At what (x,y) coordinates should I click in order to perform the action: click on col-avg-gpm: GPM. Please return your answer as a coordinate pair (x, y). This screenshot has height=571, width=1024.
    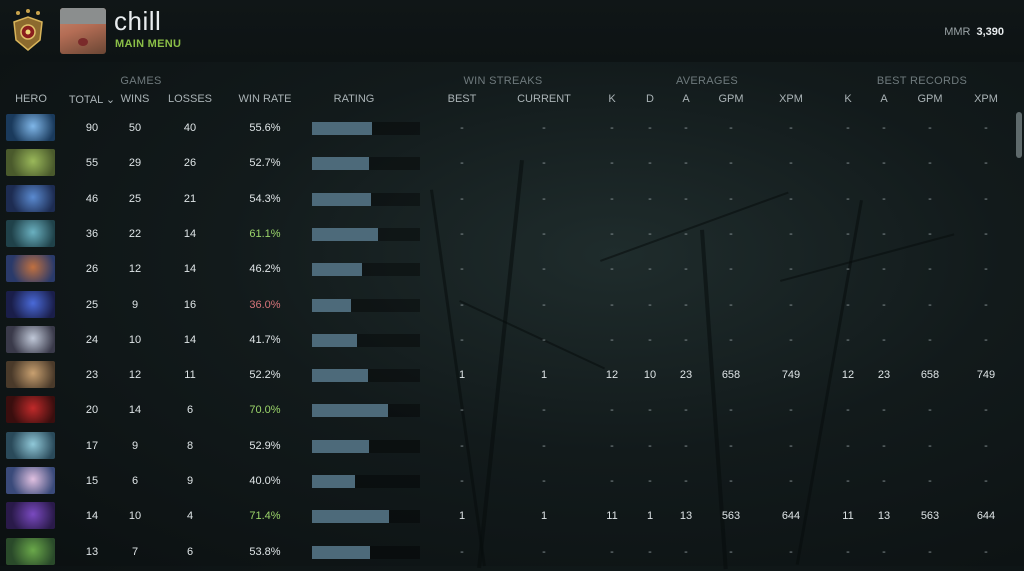
    Looking at the image, I should click on (731, 99).